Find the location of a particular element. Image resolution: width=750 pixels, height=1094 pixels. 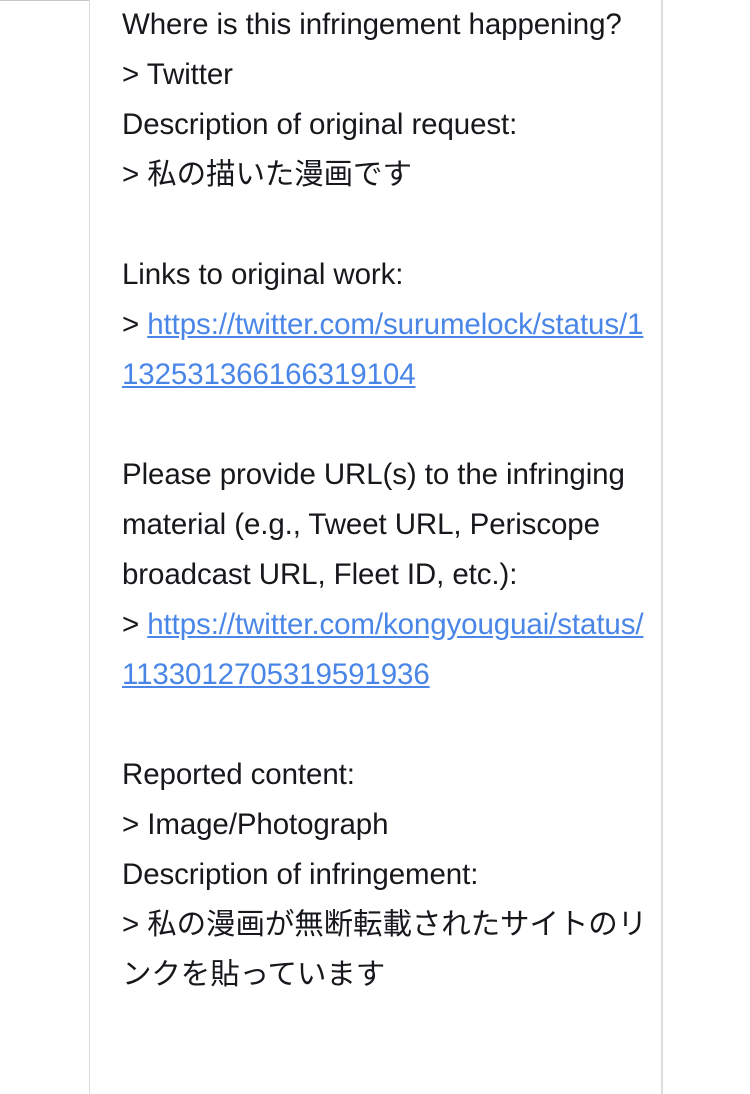

question-original-work-links: Links to original work: is located at coordinates (263, 274).